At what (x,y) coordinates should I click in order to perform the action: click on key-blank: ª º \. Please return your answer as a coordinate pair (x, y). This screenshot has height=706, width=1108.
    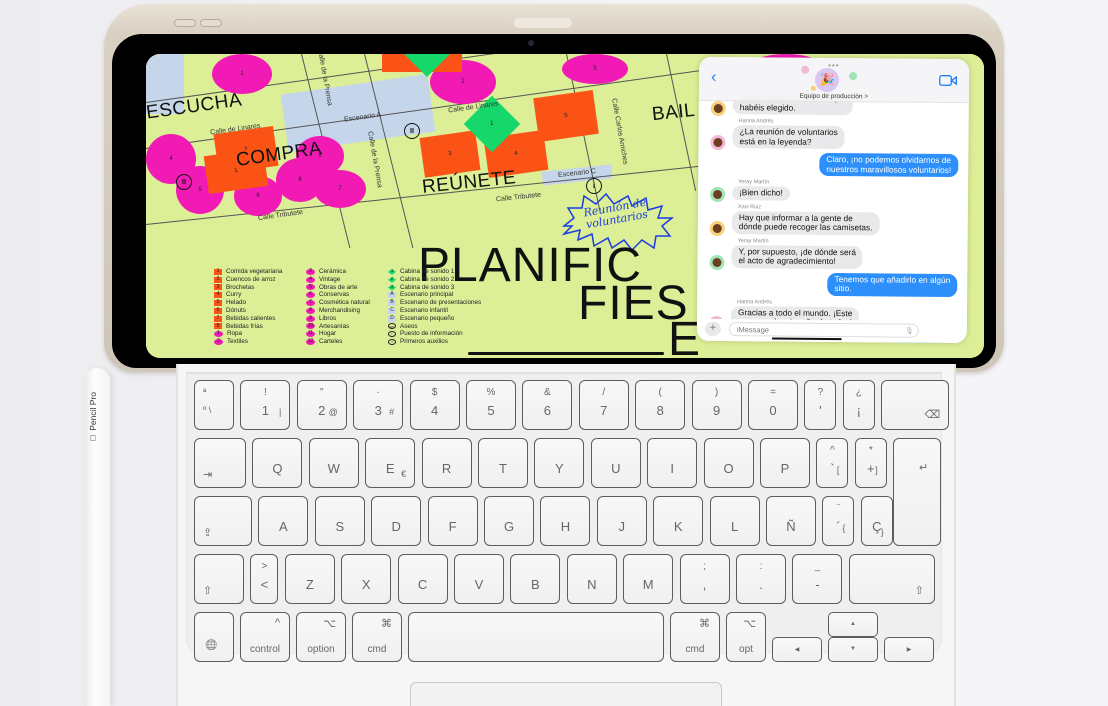
    Looking at the image, I should click on (214, 405).